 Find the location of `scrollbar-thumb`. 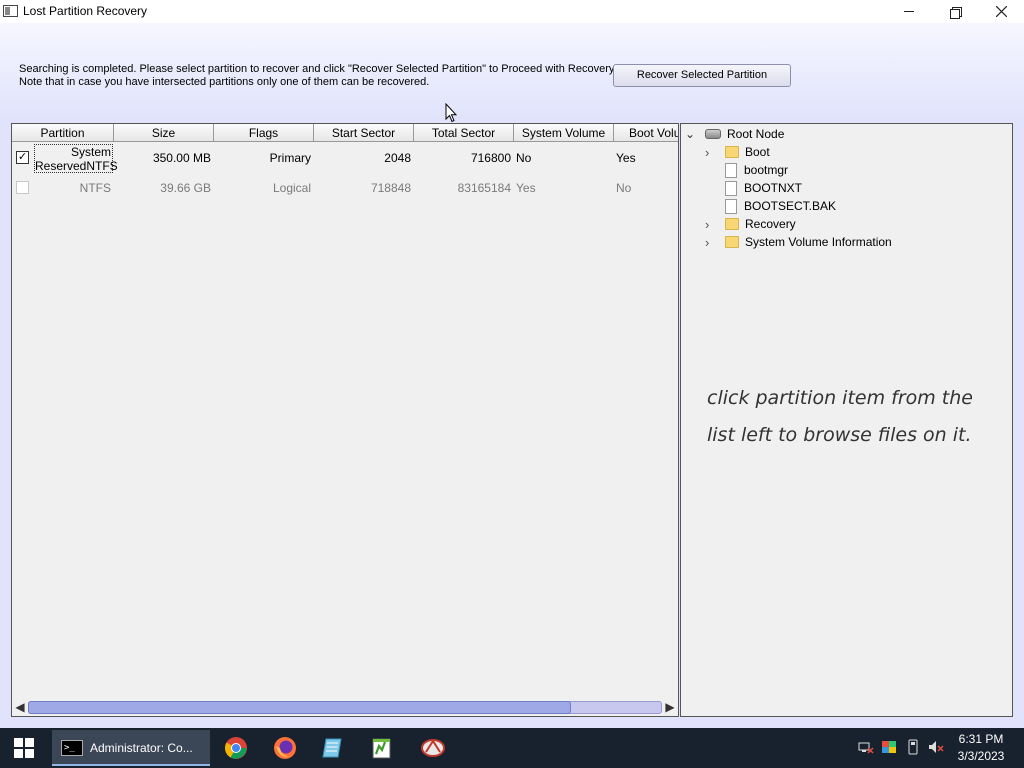

scrollbar-thumb is located at coordinates (299, 707).